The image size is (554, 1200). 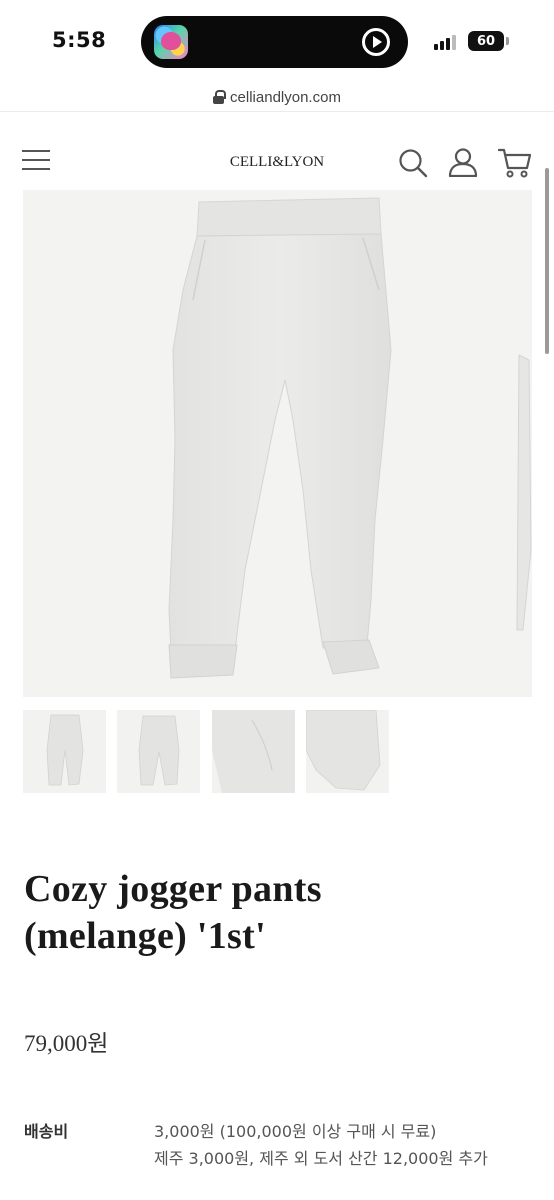 I want to click on battery-indicator: 60, so click(x=488, y=41).